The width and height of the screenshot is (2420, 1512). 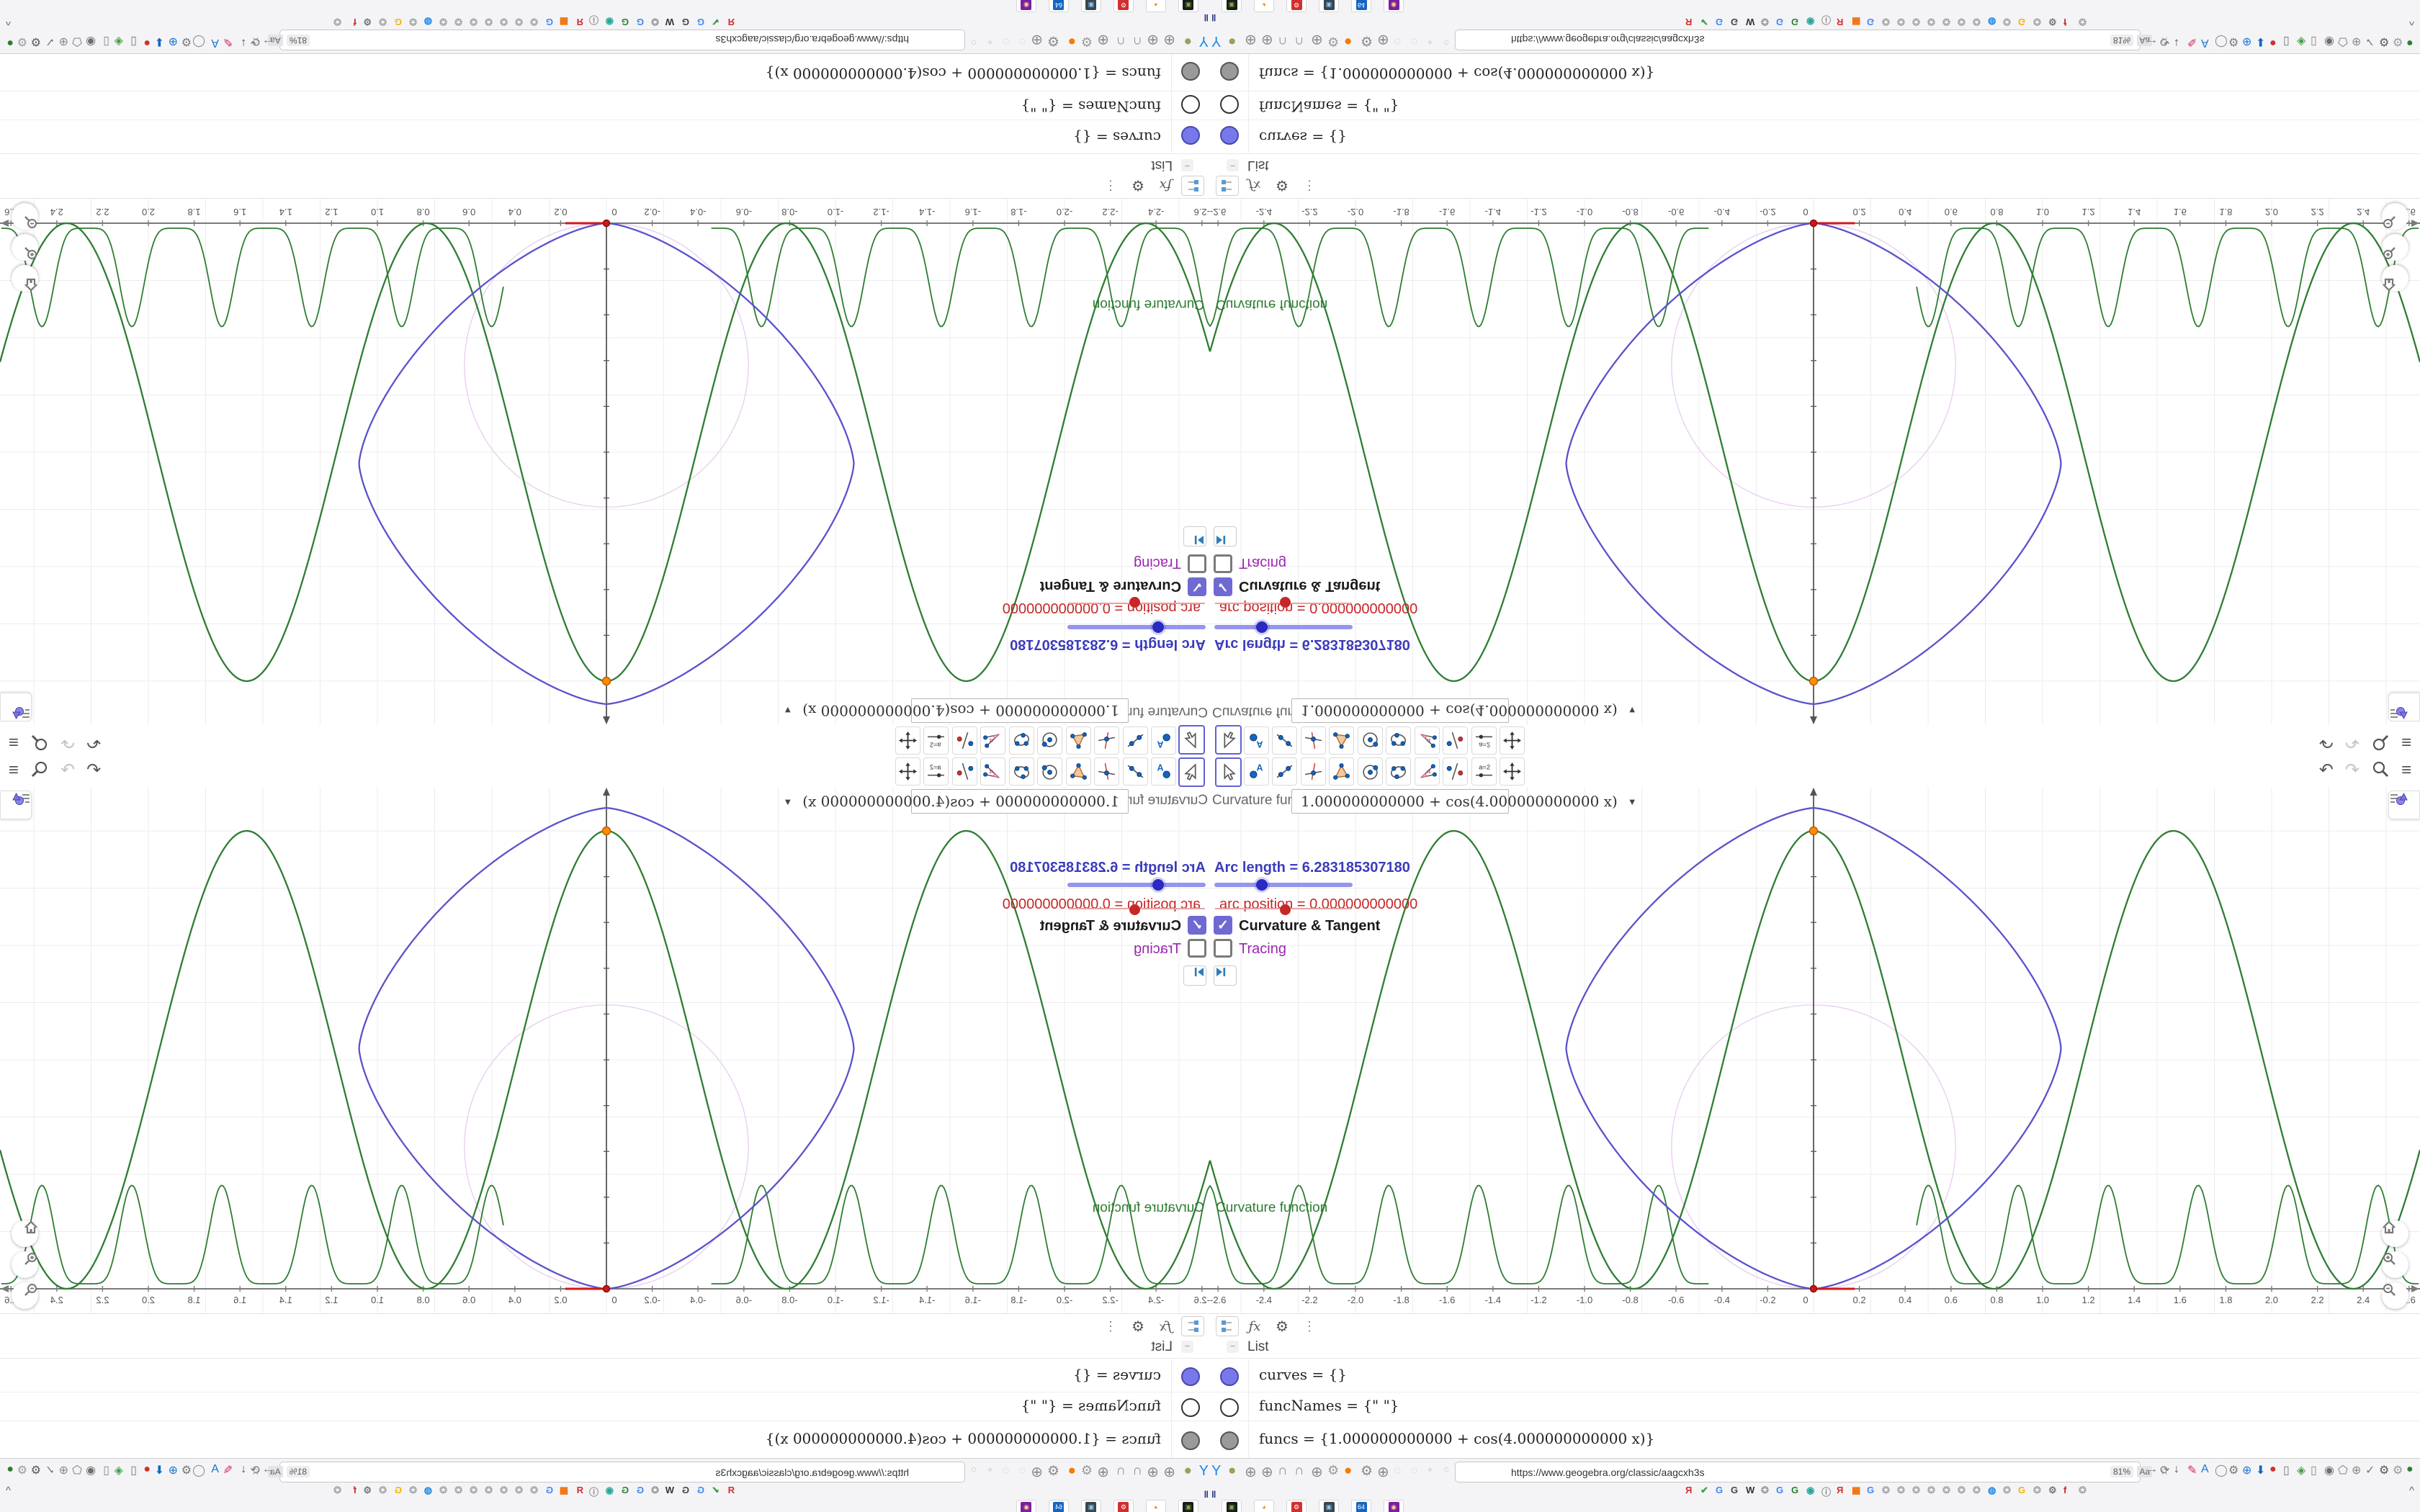 I want to click on browser-icon: W, so click(x=1750, y=1490).